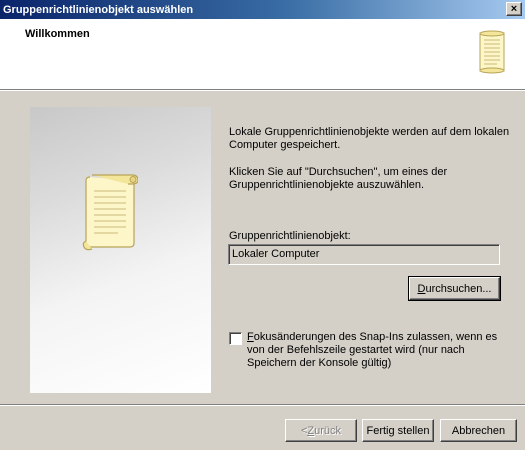 This screenshot has width=525, height=450. Describe the element at coordinates (290, 236) in the screenshot. I see `gpo-field-label: Gruppenrichtlinienobjekt:` at that location.